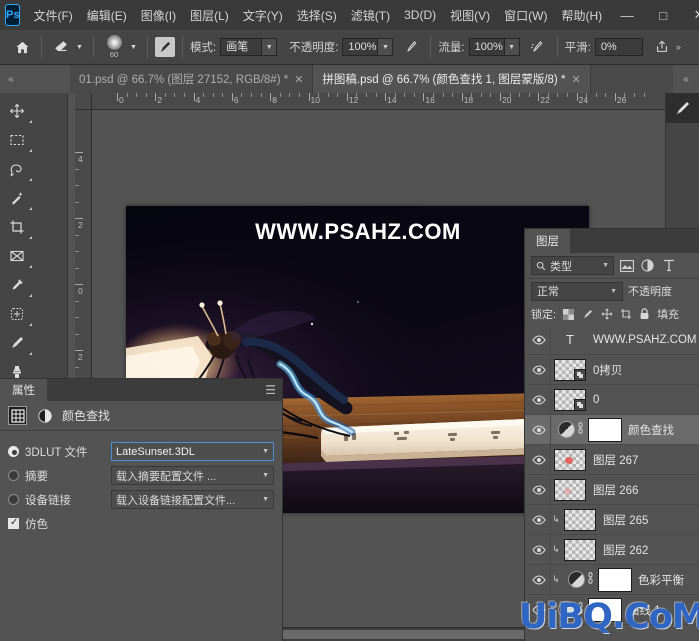 The height and width of the screenshot is (641, 699). Describe the element at coordinates (581, 15) in the screenshot. I see `menu-help: 帮助(H)` at that location.